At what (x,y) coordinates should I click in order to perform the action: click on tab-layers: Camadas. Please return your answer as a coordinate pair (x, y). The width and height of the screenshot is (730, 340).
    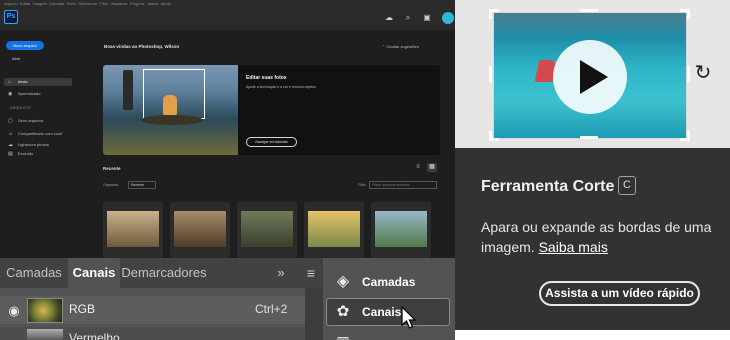
    Looking at the image, I should click on (34, 273).